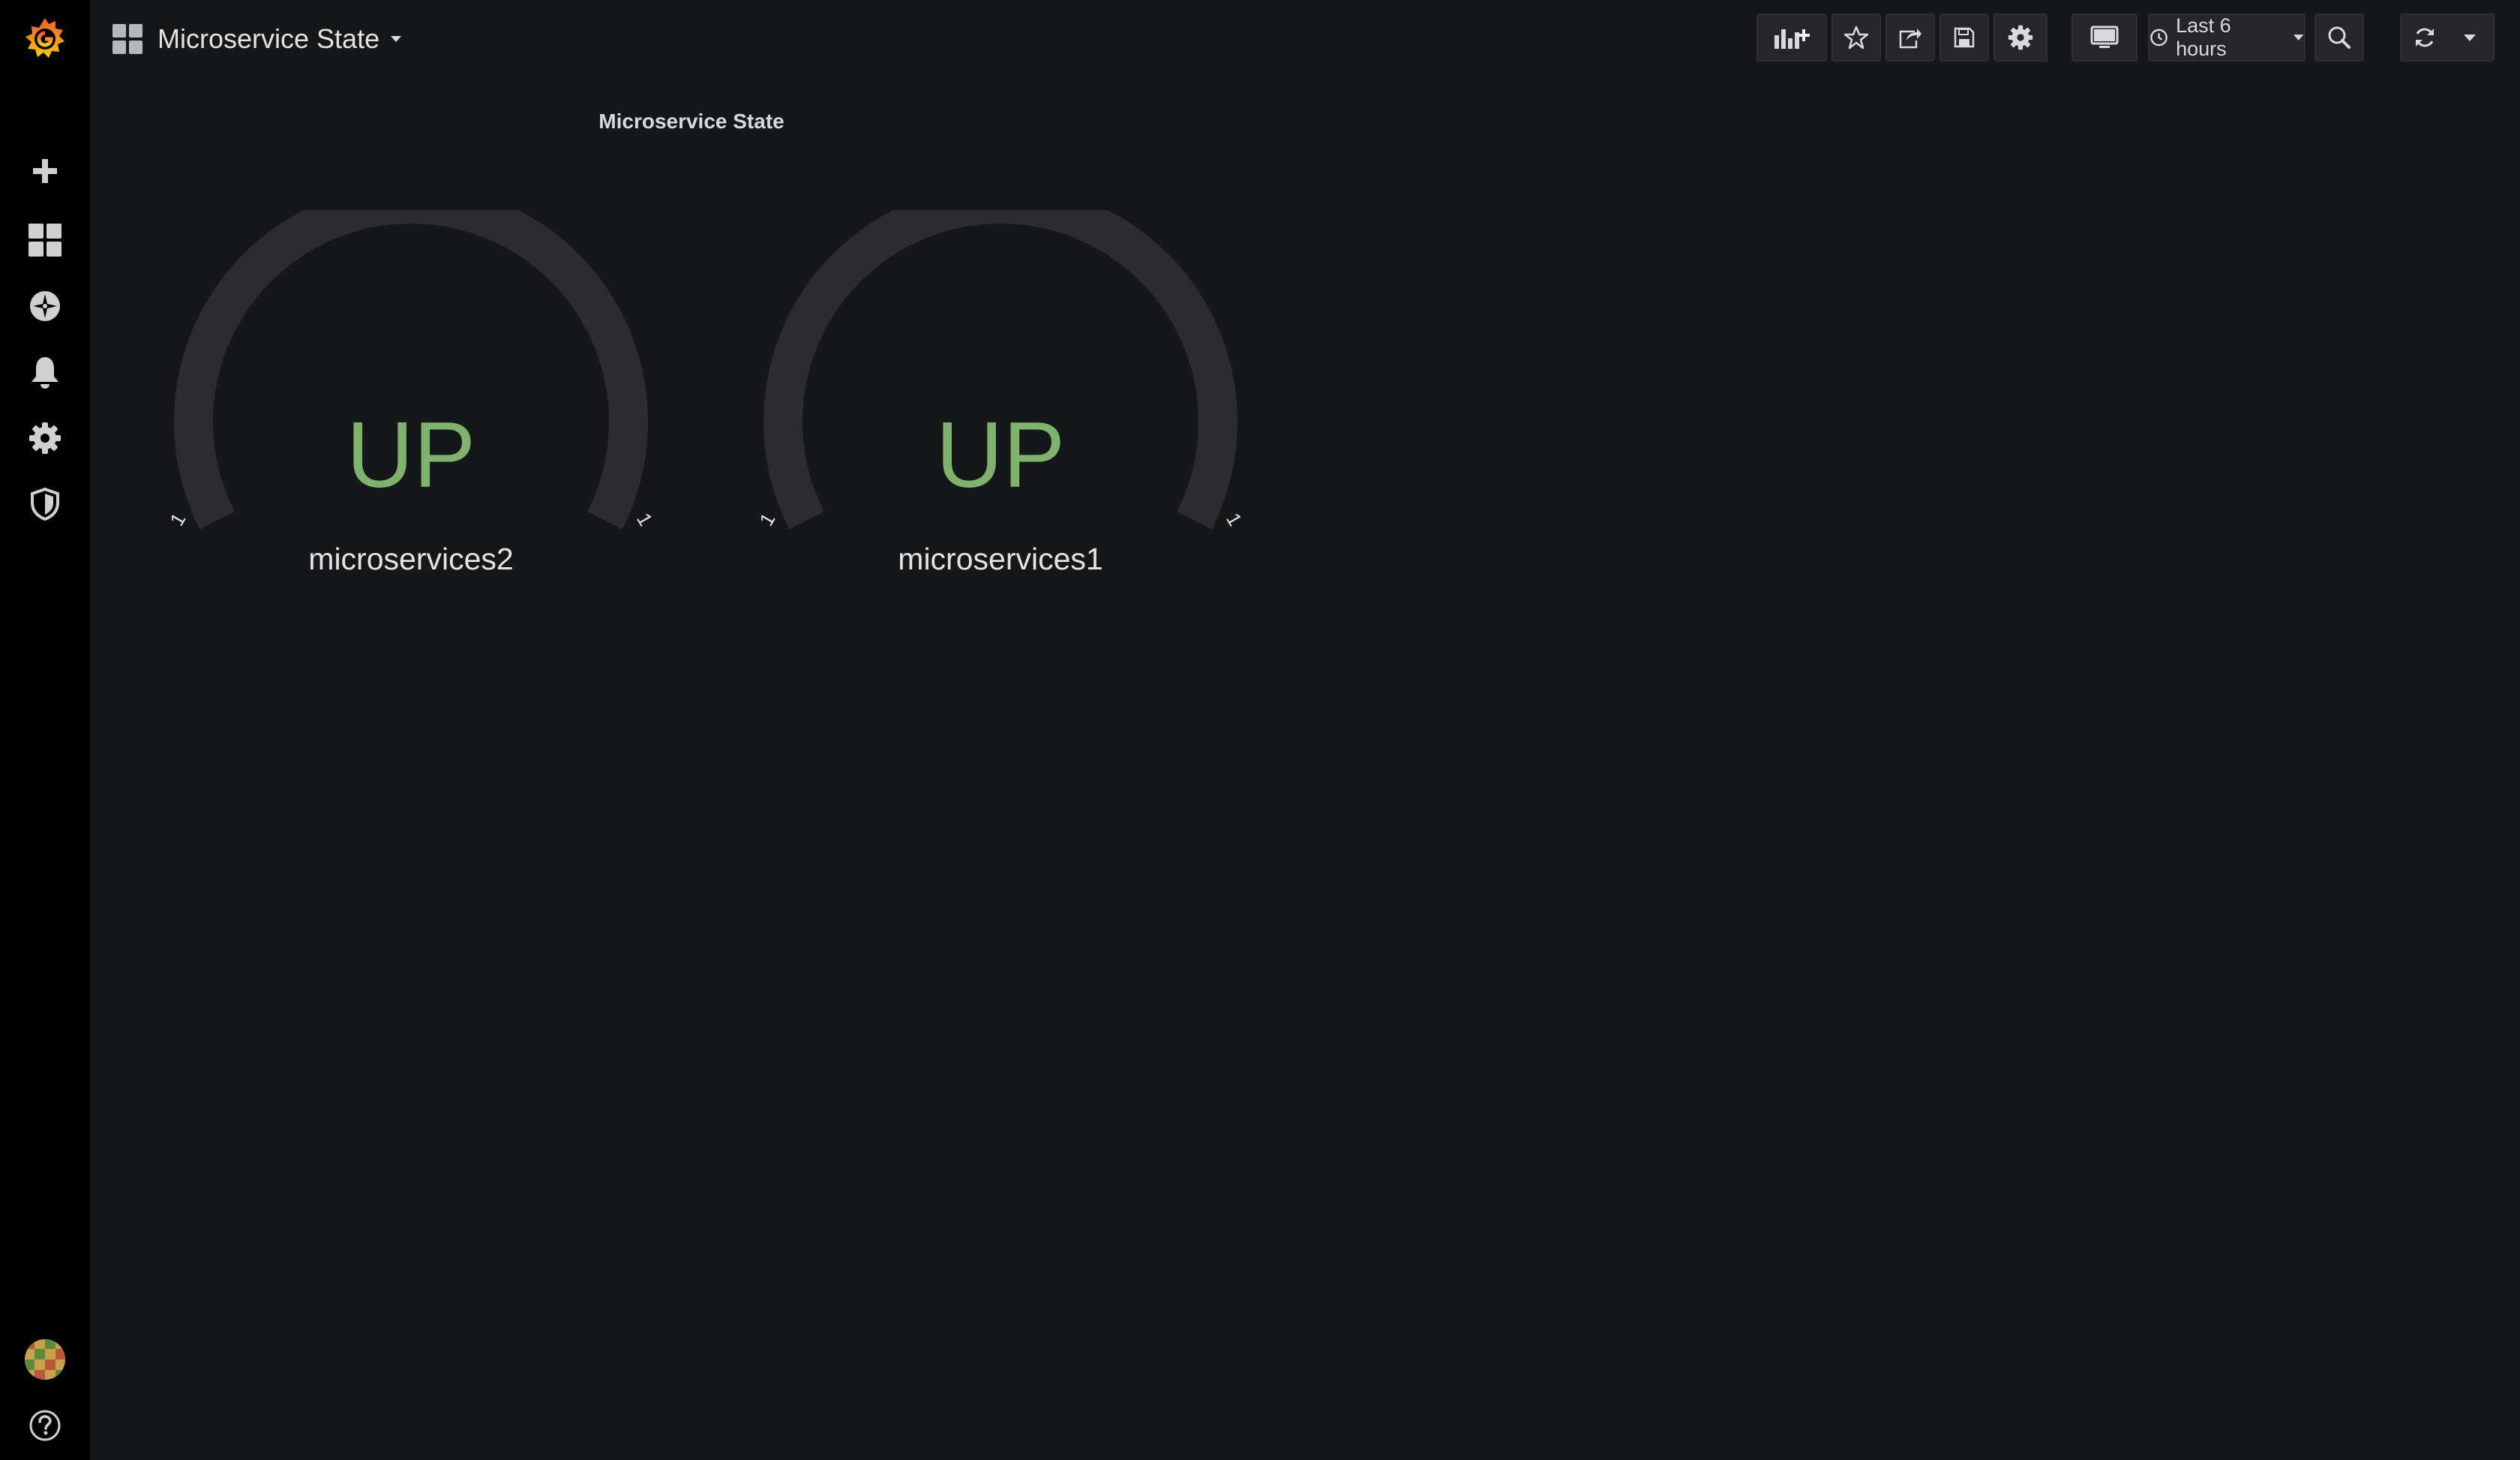  I want to click on add-panel-button, so click(1791, 38).